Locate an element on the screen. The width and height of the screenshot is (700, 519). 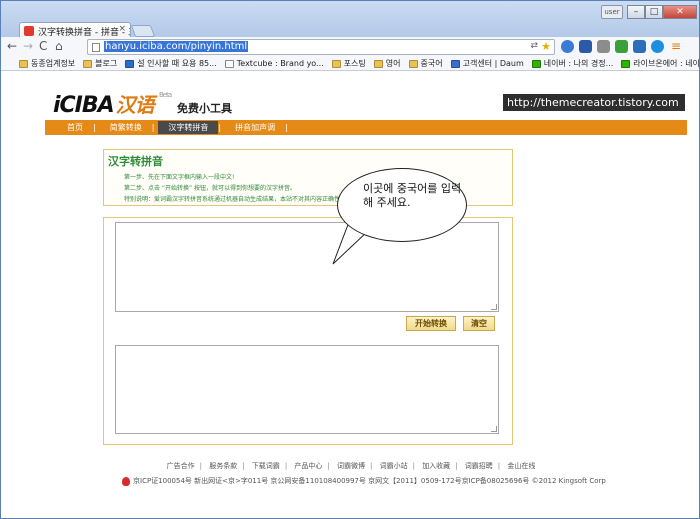
title-bar: 汉字转换拼音 - 拼音 - 五笔 × user – □ ✕ is located at coordinates (350, 20).